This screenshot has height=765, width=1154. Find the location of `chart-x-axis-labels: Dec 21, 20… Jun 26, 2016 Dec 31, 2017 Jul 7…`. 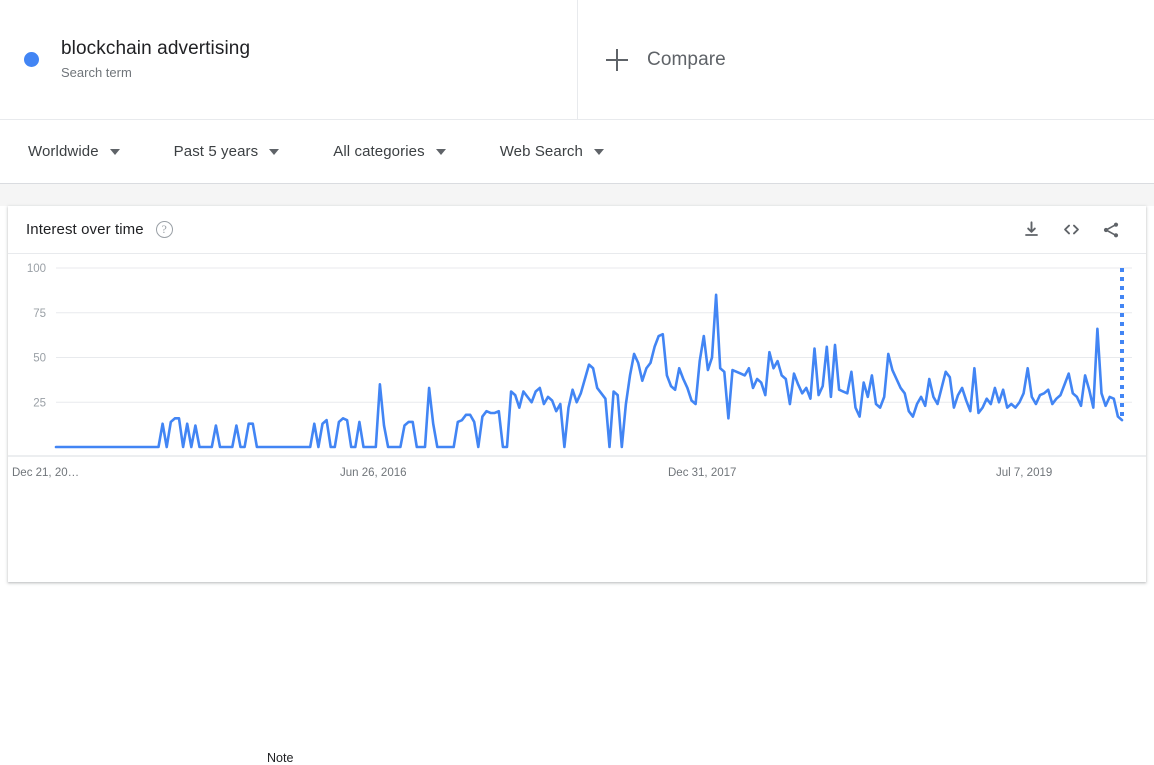

chart-x-axis-labels: Dec 21, 20… Jun 26, 2016 Dec 31, 2017 Jul 7… is located at coordinates (532, 473).